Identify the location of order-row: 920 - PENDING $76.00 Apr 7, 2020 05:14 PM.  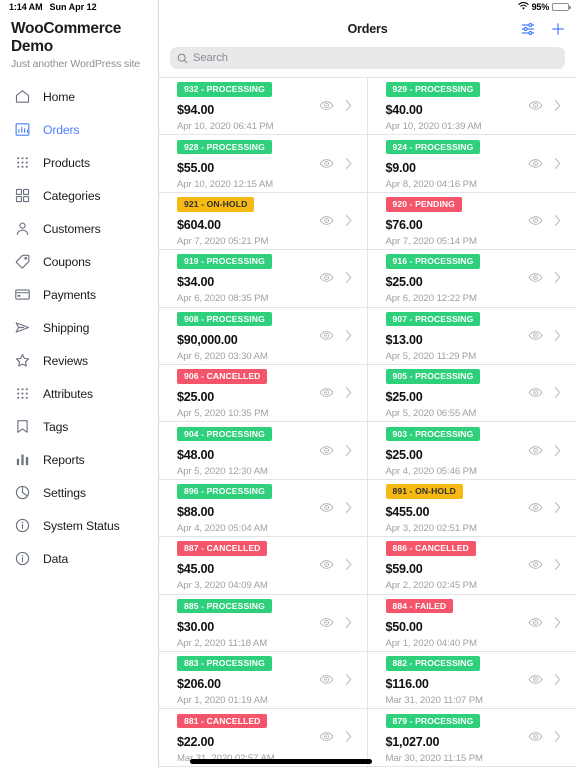
(471, 221).